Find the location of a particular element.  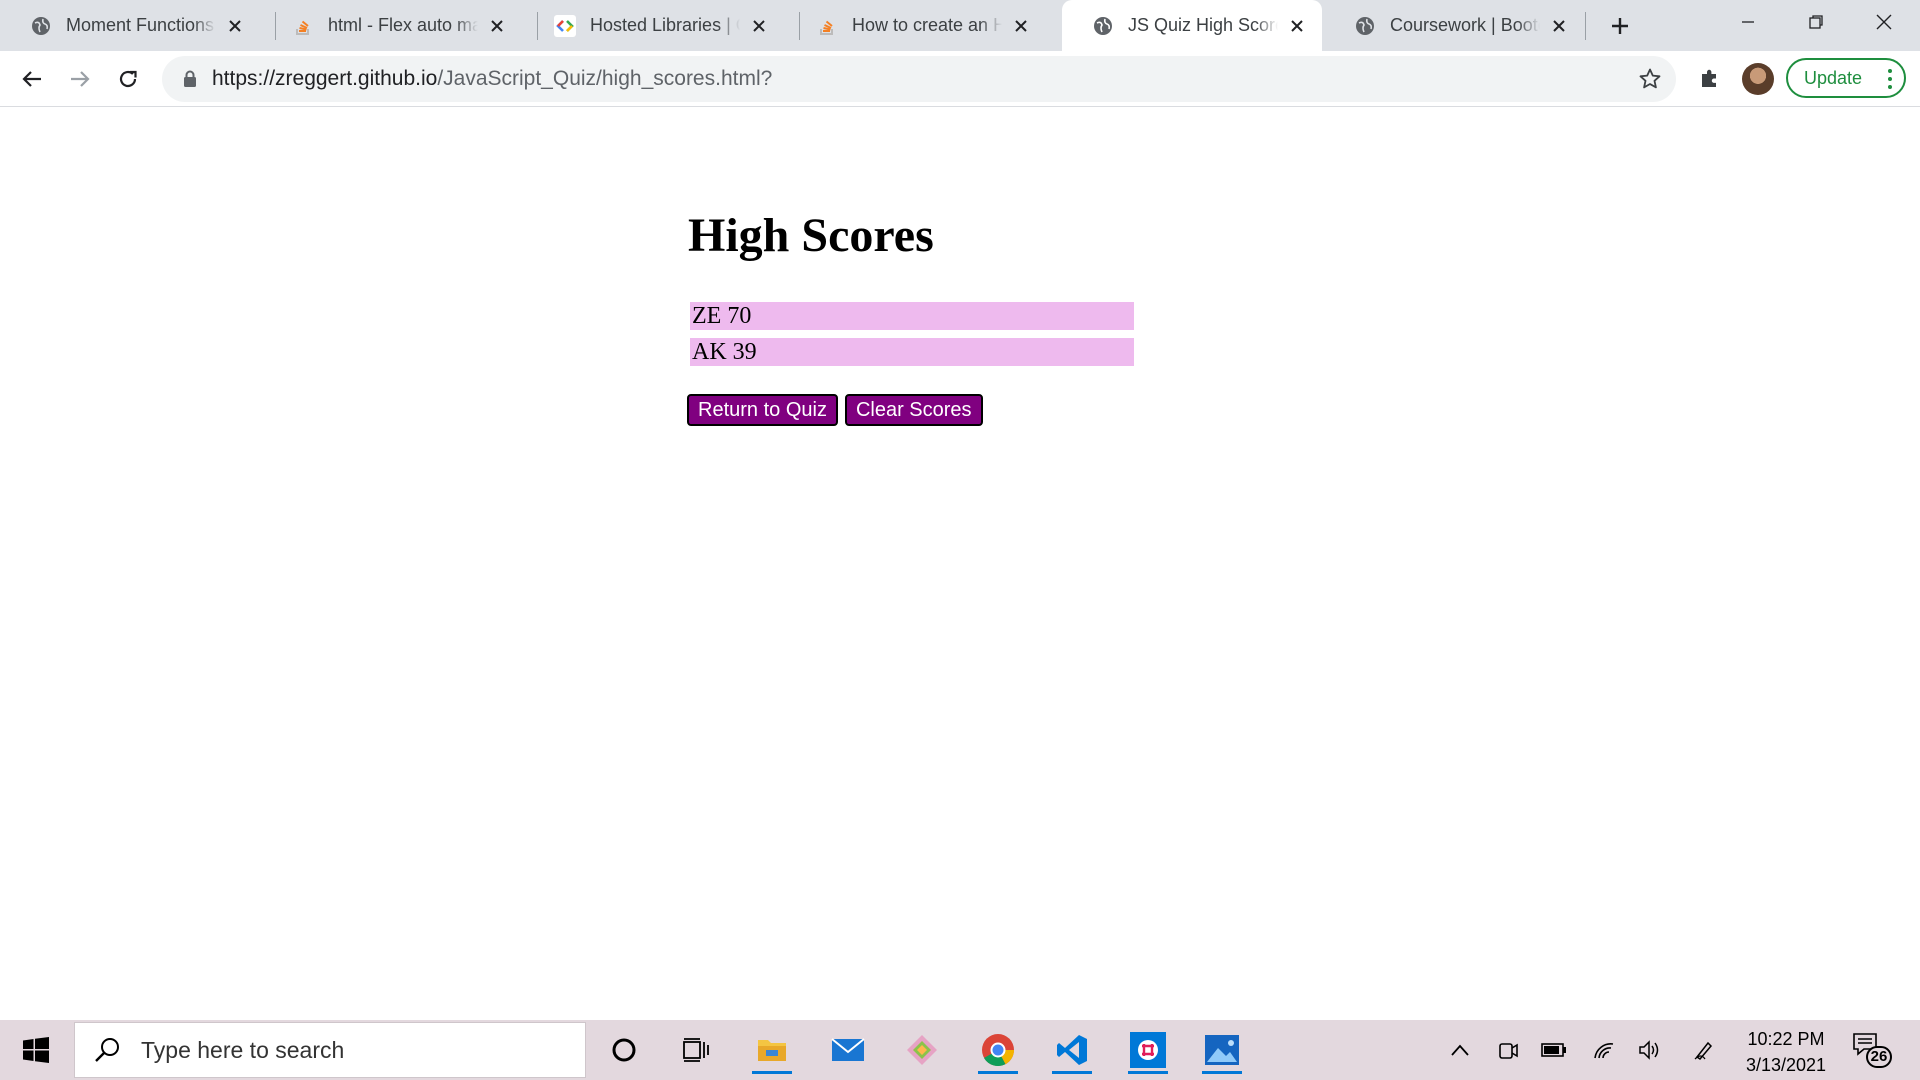

folder-icon is located at coordinates (772, 1050).